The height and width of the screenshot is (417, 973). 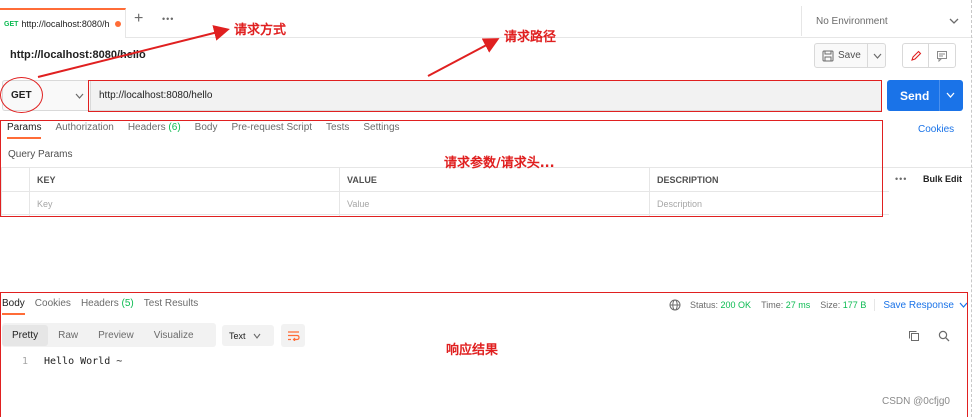 I want to click on annotation-path: 请求路径, so click(x=530, y=37).